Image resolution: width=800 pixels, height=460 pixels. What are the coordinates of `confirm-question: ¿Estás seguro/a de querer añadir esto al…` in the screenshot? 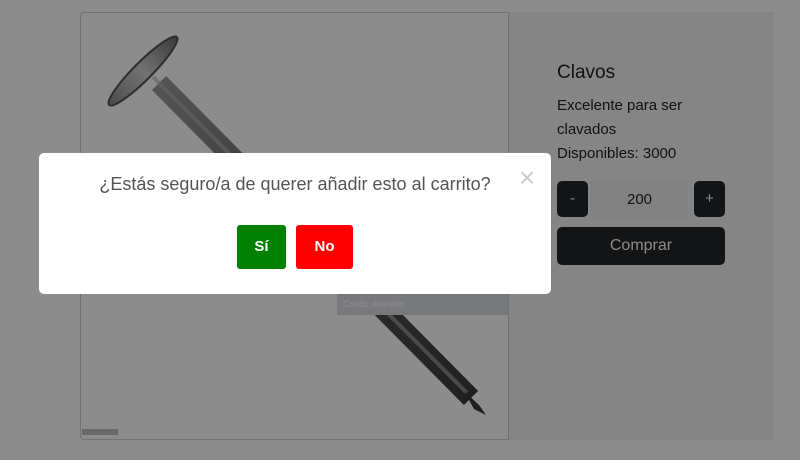 It's located at (295, 184).